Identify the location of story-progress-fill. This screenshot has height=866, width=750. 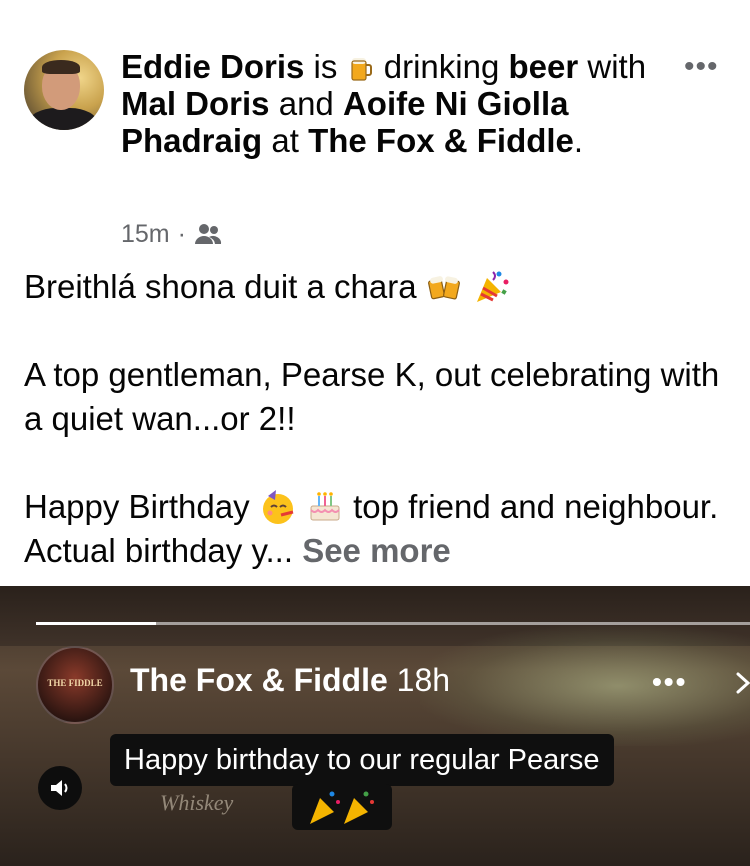
(96, 623).